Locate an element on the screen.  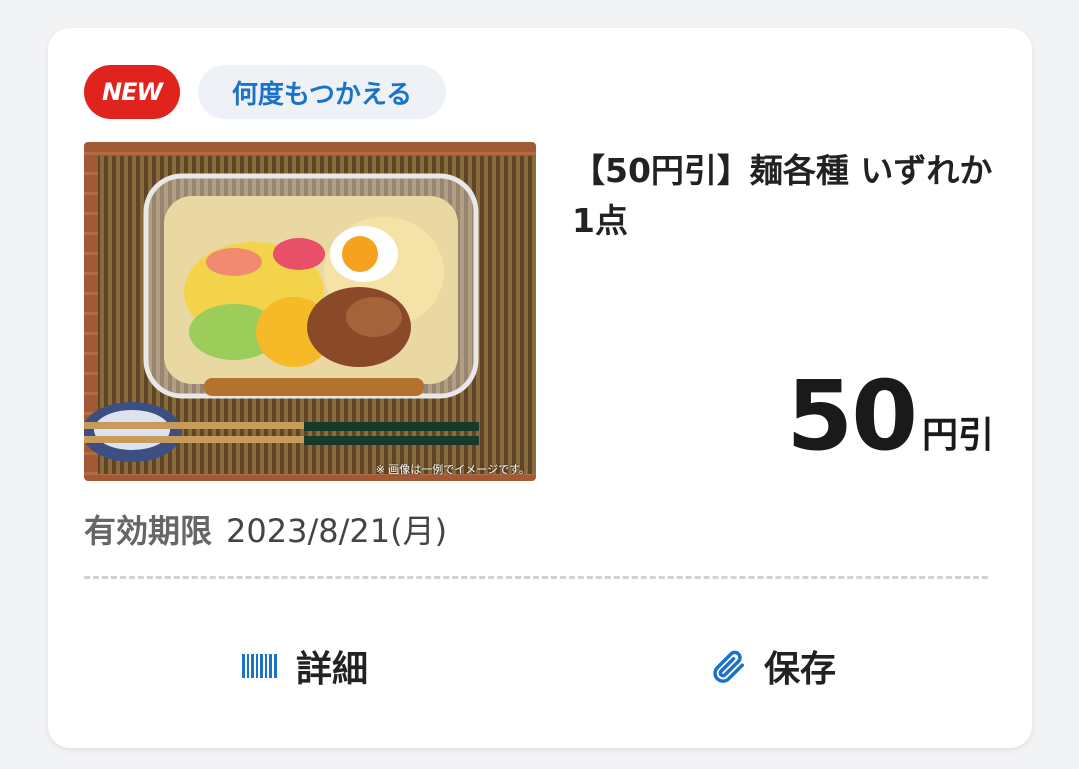
detail-button: 詳細 is located at coordinates (304, 666).